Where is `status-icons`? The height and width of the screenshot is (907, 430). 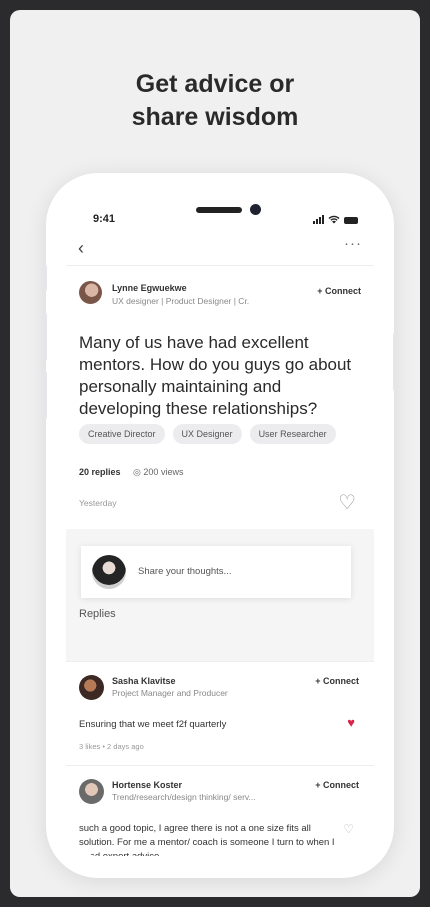
status-icons is located at coordinates (335, 219).